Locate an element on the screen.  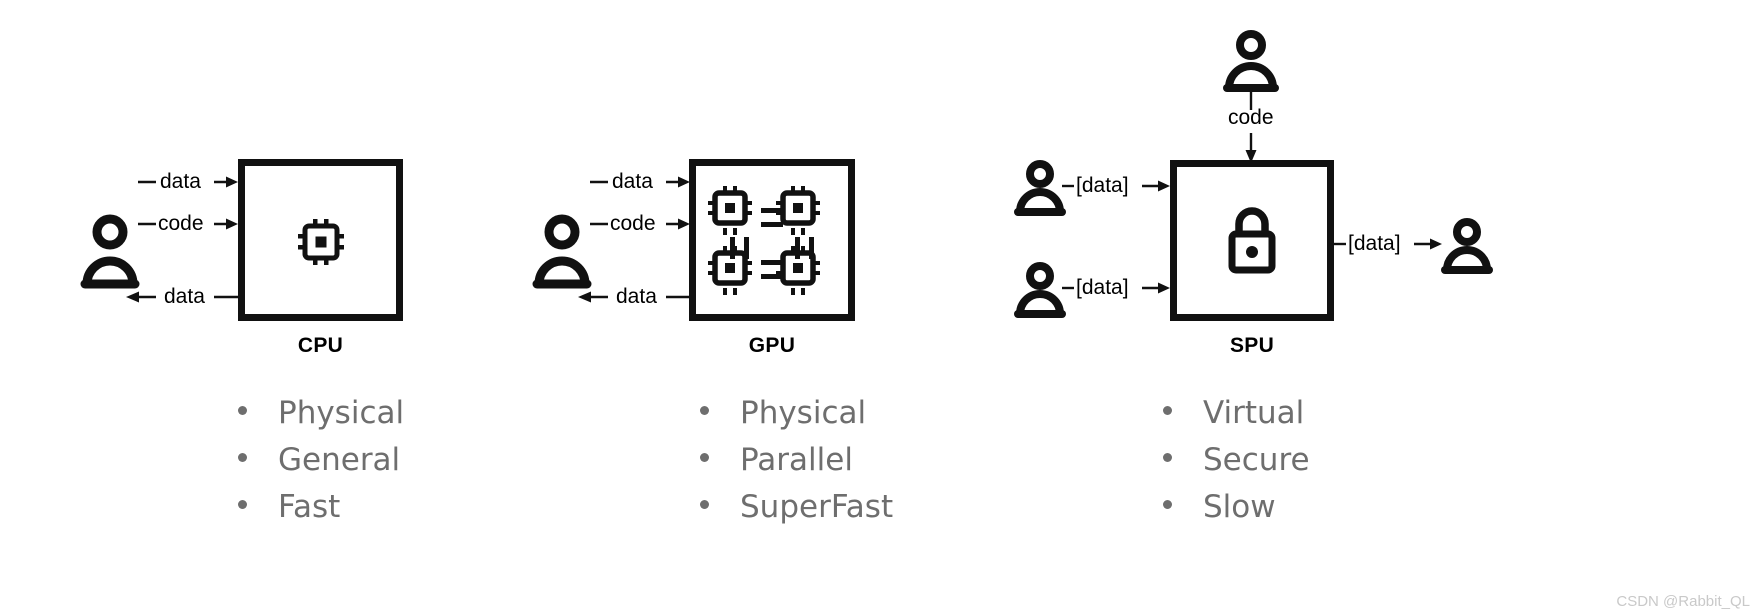
gpu-bullet-item: Parallel is located at coordinates (796, 460).